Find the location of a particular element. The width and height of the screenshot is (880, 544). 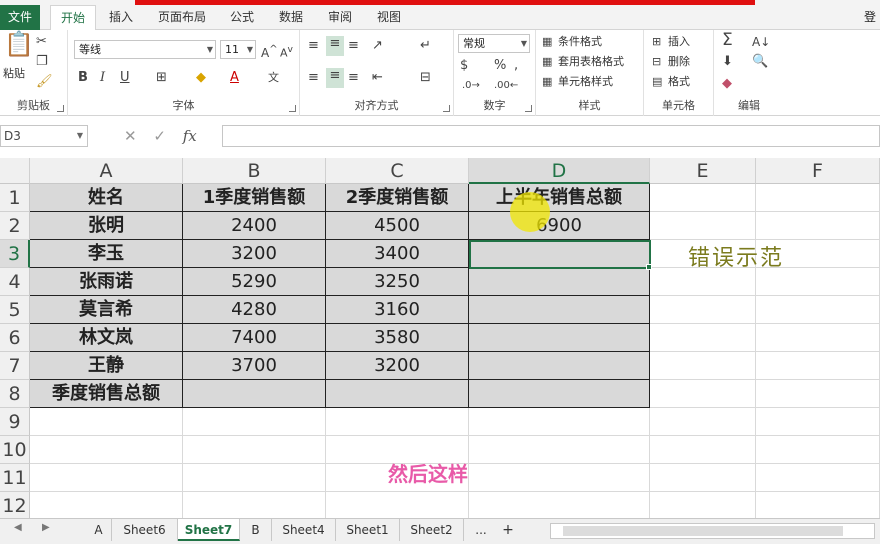

cell-e9 is located at coordinates (703, 422).